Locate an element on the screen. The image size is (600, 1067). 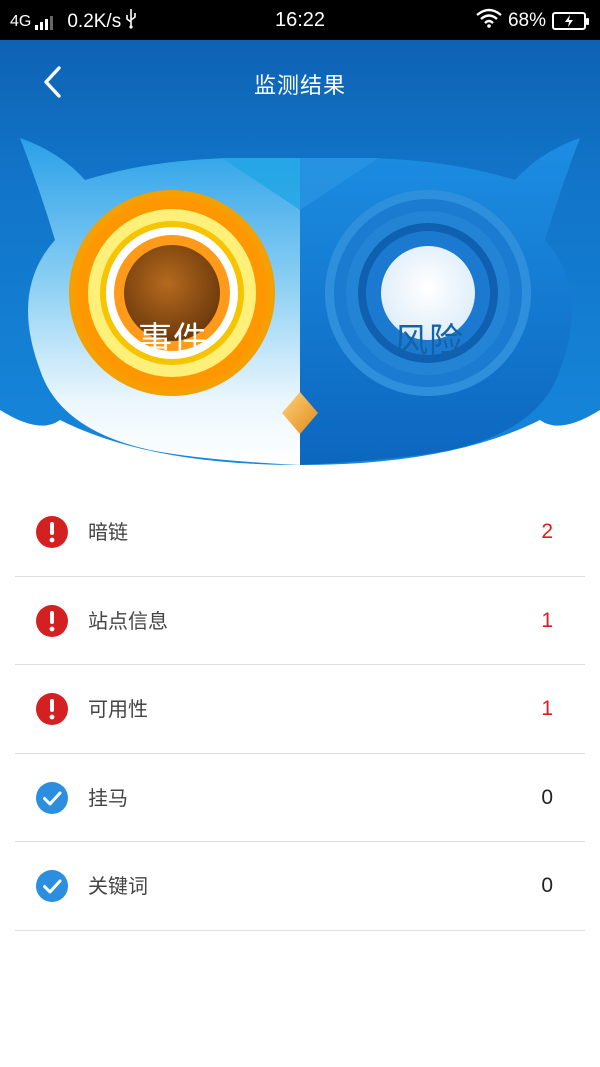
list-item-label: 暗链 is located at coordinates (108, 532).